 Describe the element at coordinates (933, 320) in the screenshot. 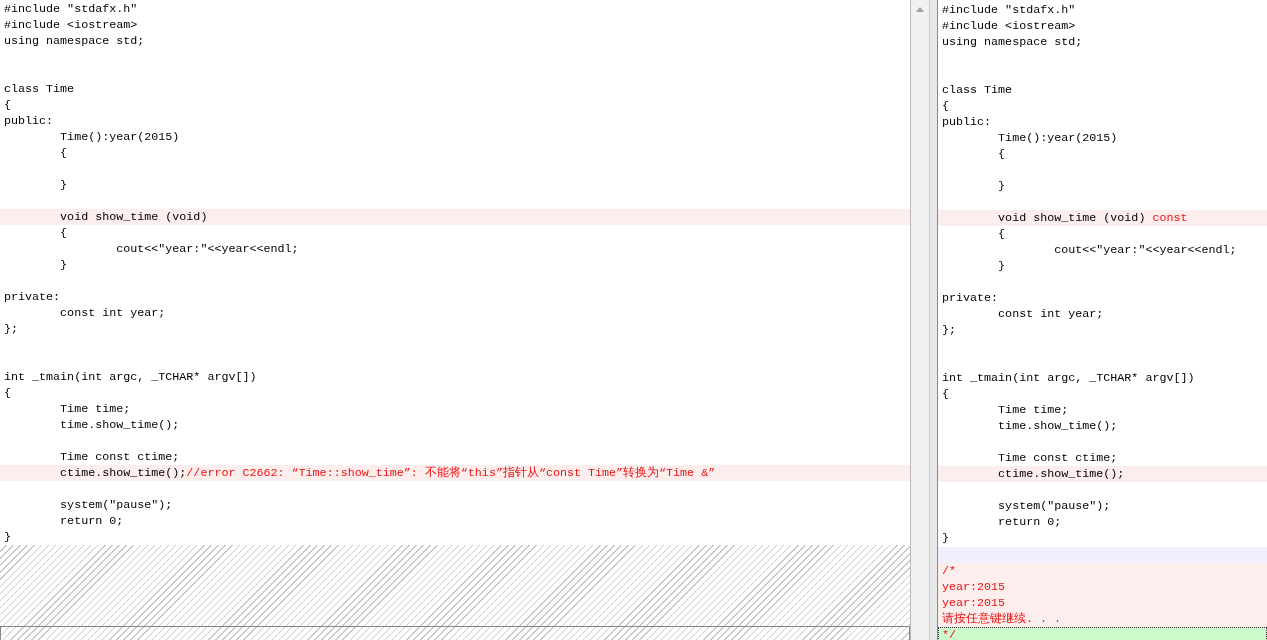

I see `pane-splitter` at that location.